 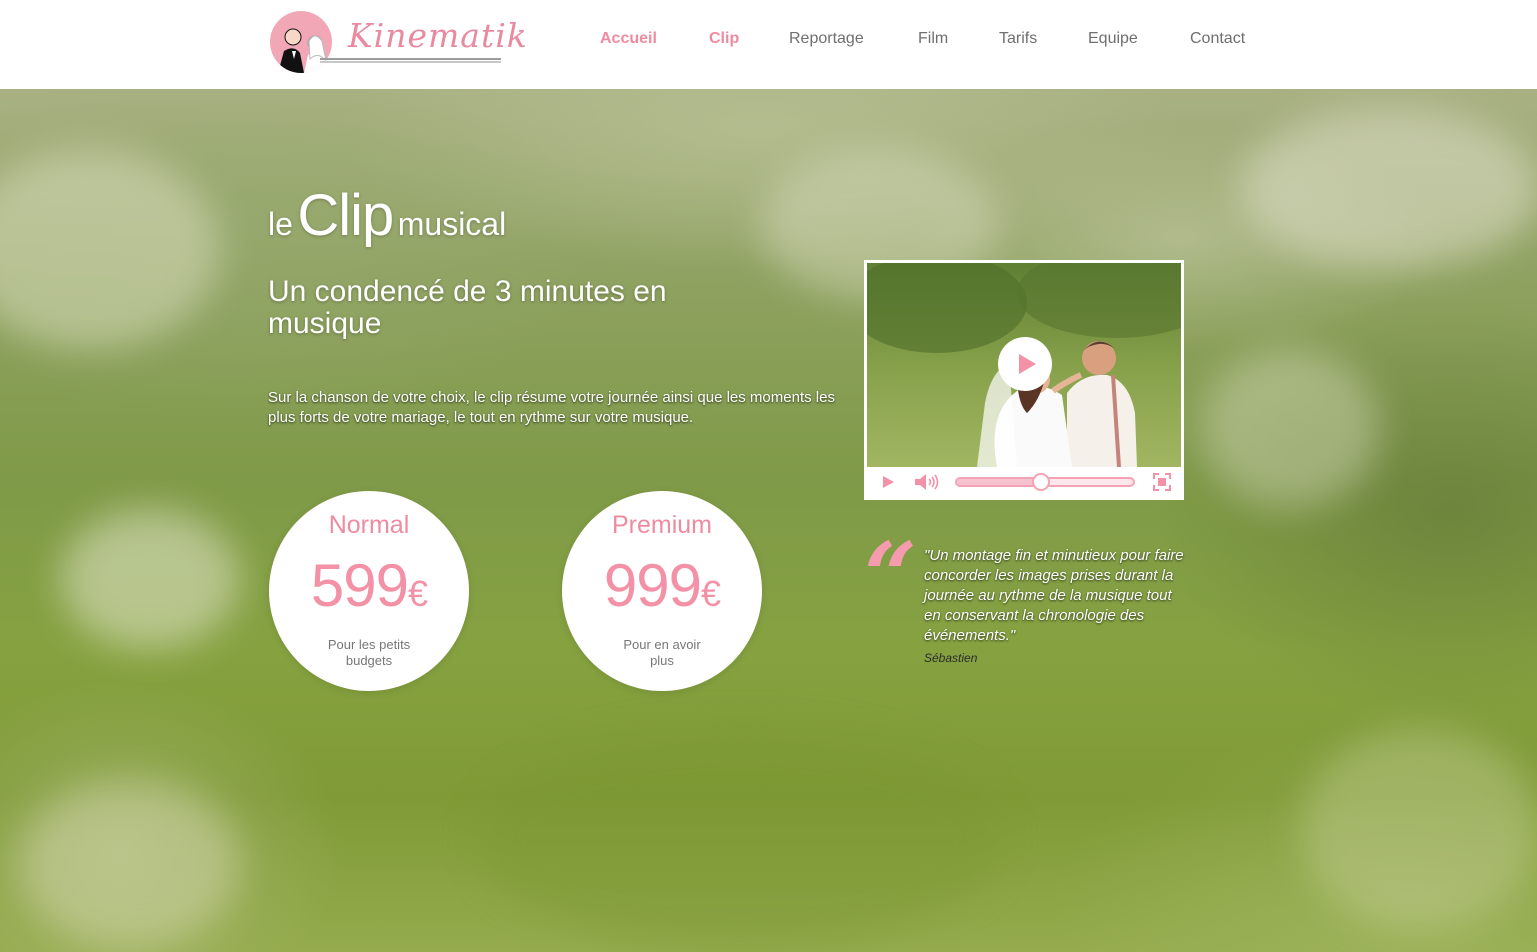 What do you see at coordinates (369, 652) in the screenshot?
I see `price-note: Pour les petits budgets` at bounding box center [369, 652].